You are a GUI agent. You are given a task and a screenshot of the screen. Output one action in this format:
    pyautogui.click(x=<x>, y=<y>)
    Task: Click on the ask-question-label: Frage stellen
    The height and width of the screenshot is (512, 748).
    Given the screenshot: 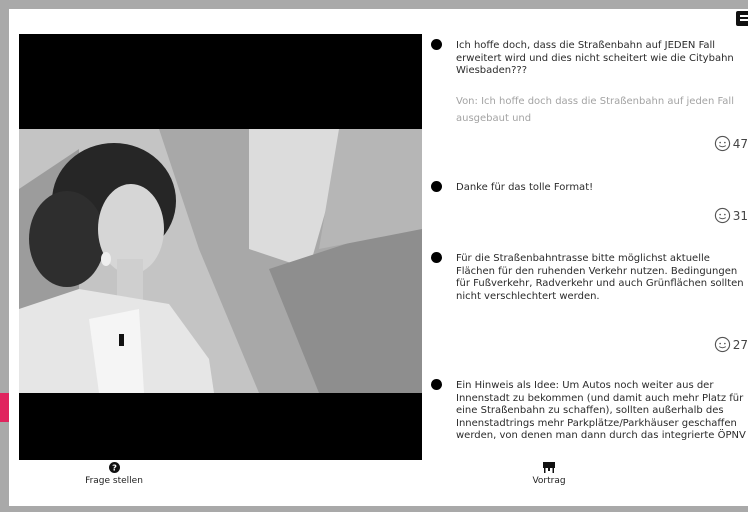 What is the action you would take?
    pyautogui.click(x=114, y=481)
    